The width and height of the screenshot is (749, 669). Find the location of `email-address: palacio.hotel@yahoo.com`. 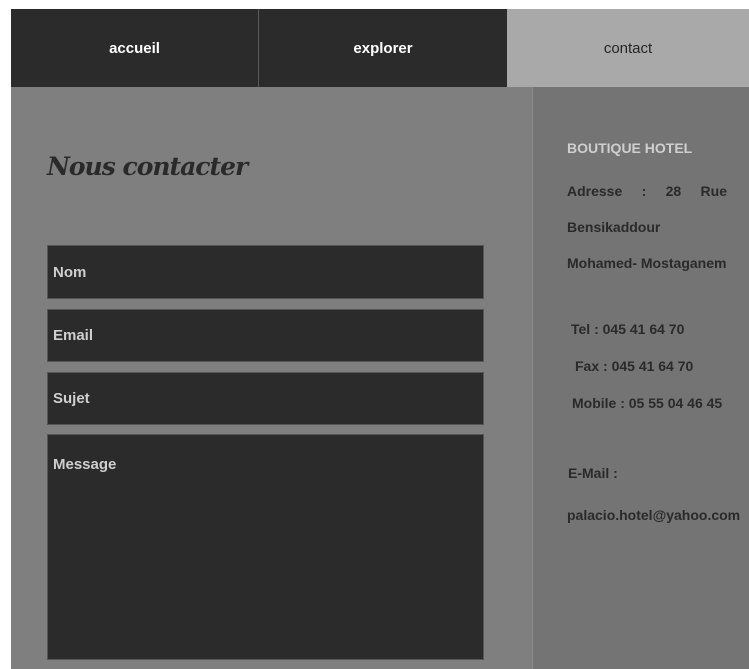

email-address: palacio.hotel@yahoo.com is located at coordinates (654, 515).